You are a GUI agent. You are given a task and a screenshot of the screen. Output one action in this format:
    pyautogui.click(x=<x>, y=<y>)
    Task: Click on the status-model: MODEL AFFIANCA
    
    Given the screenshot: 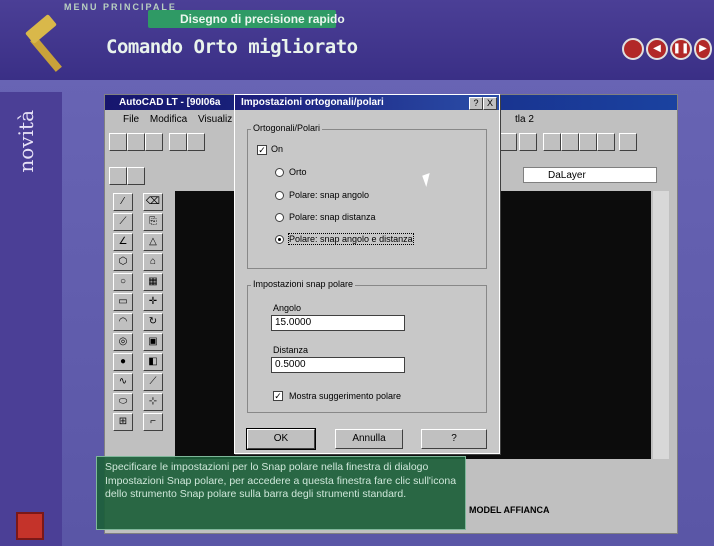 What is the action you would take?
    pyautogui.click(x=509, y=510)
    